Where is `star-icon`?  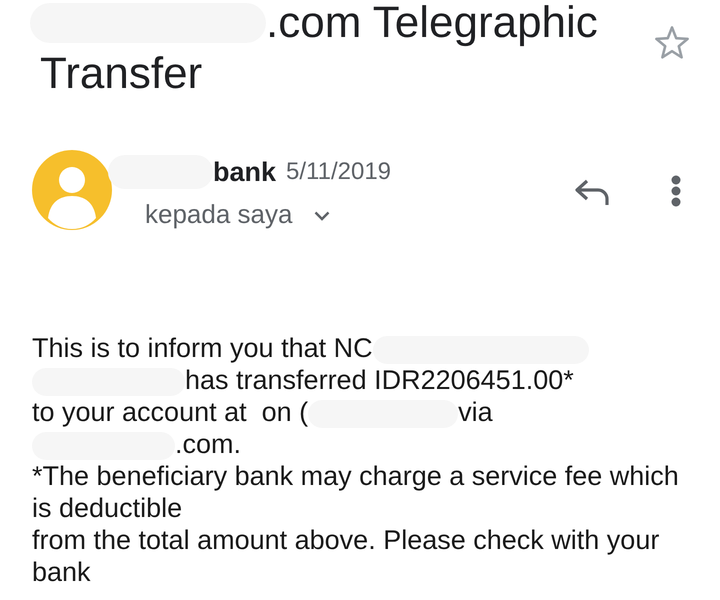 star-icon is located at coordinates (672, 43).